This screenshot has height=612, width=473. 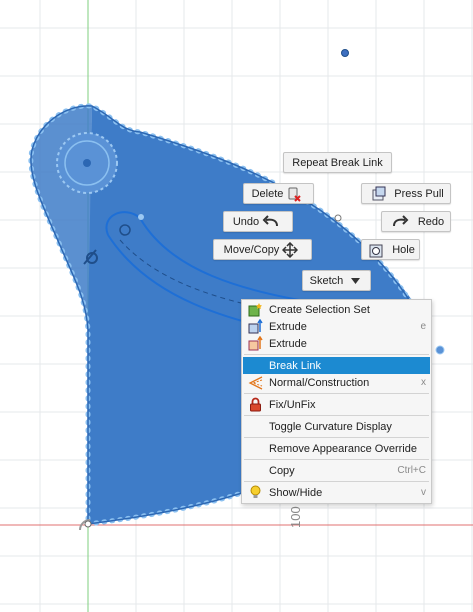 I want to click on undo-label: Undo, so click(x=246, y=221).